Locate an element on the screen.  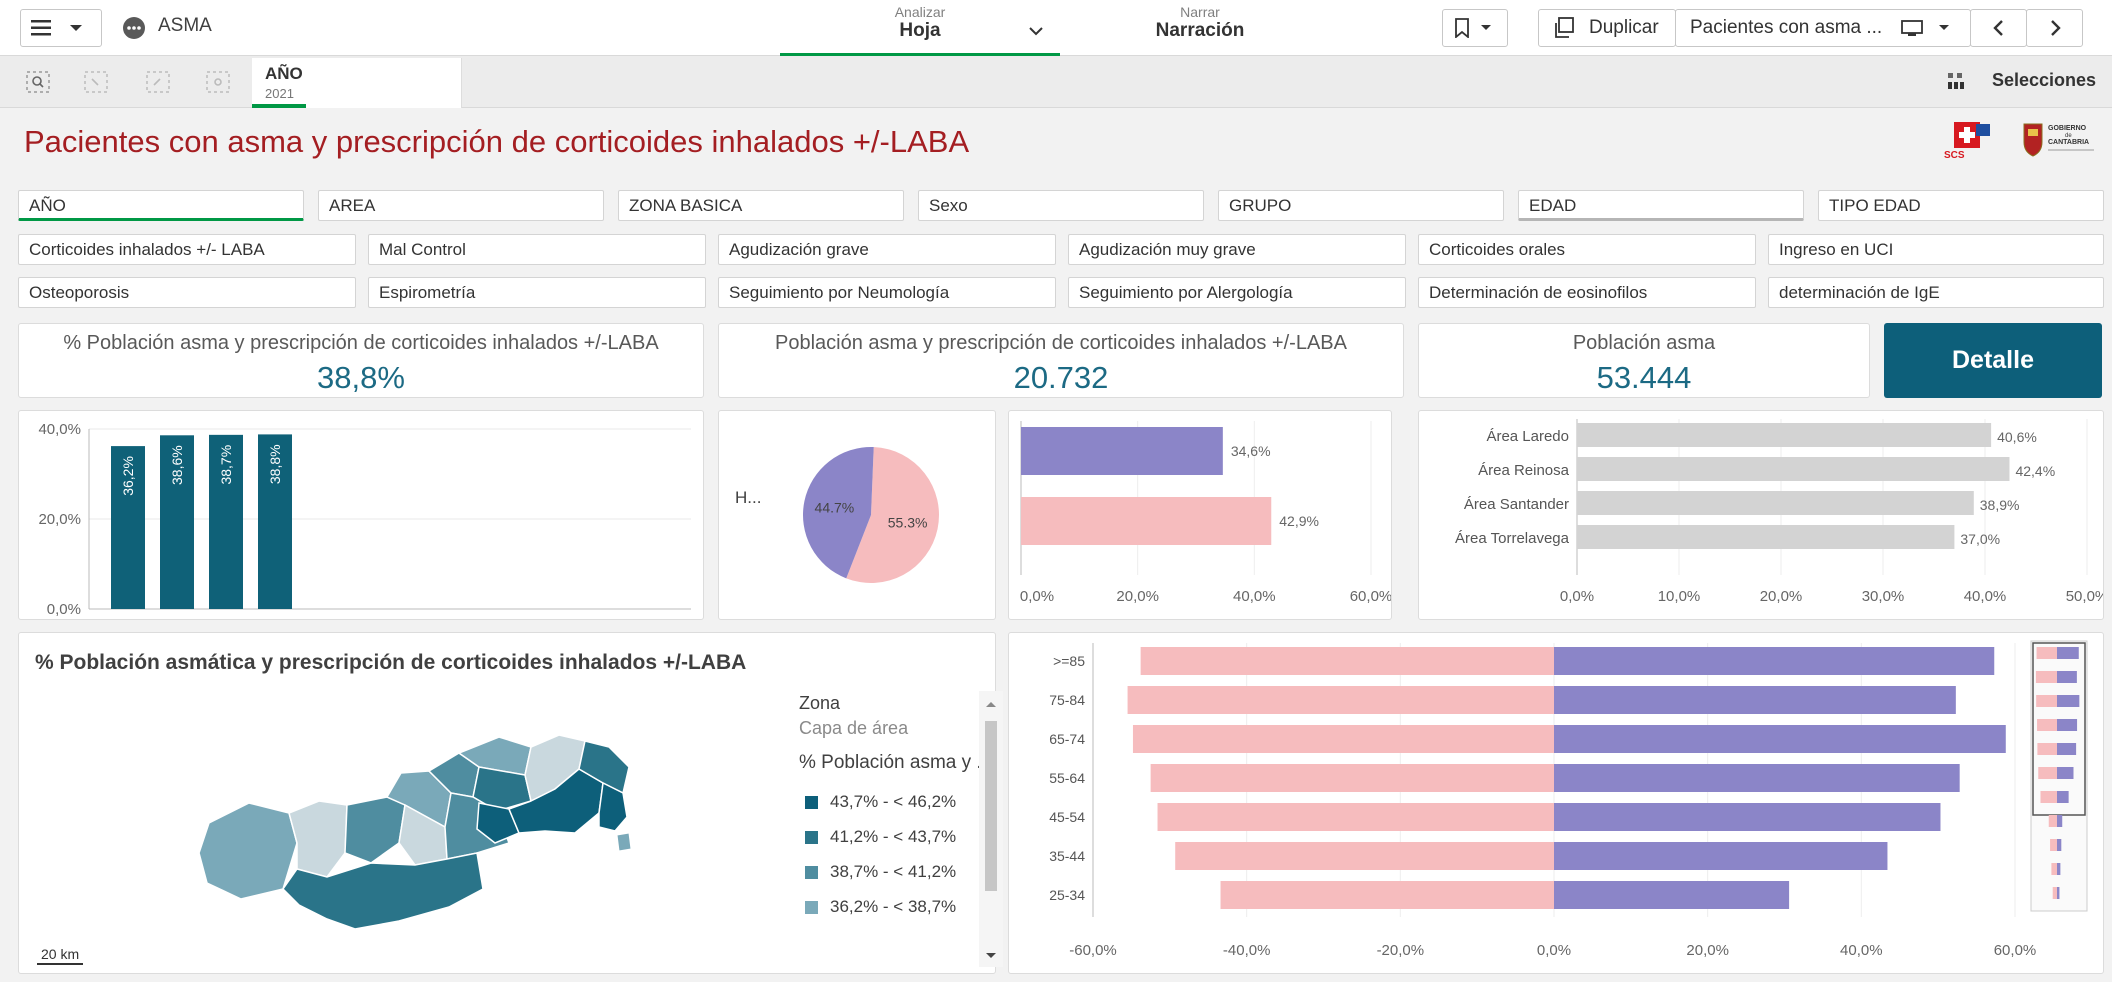
bookmark-button is located at coordinates (1475, 28).